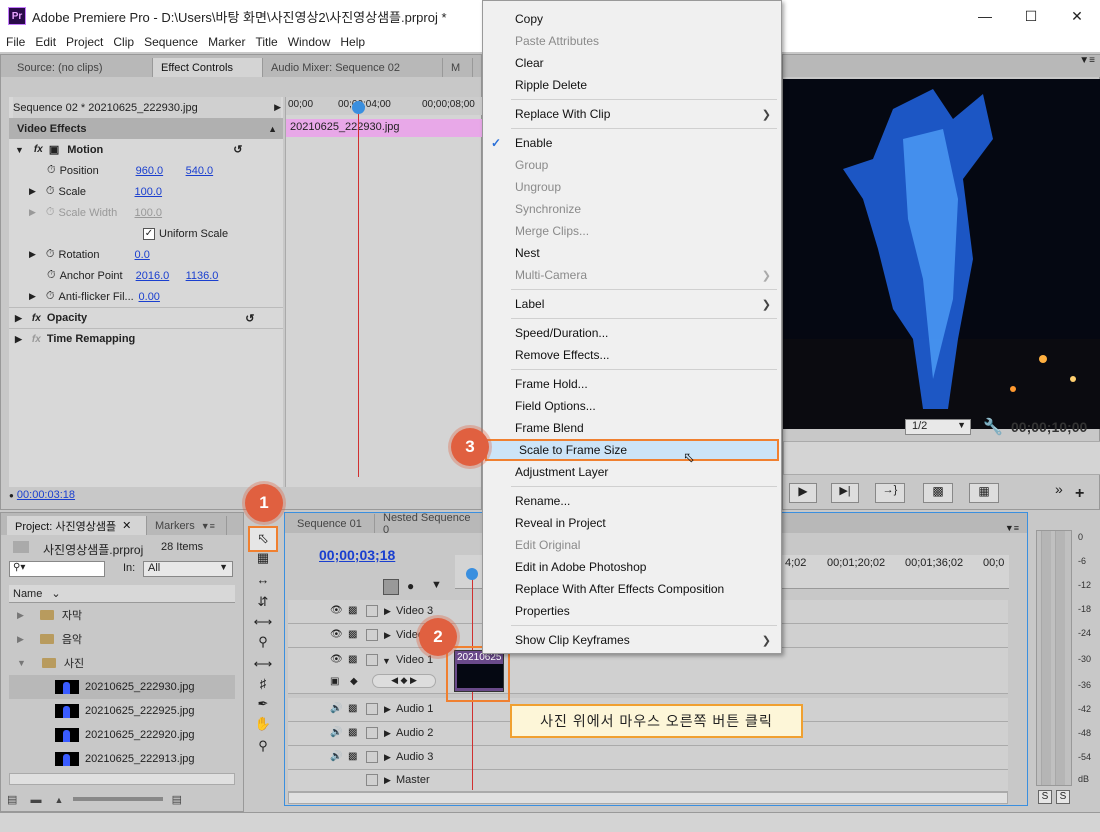 Image resolution: width=1100 pixels, height=832 pixels. What do you see at coordinates (122, 663) in the screenshot?
I see `folder-row: ▼ 사진` at bounding box center [122, 663].